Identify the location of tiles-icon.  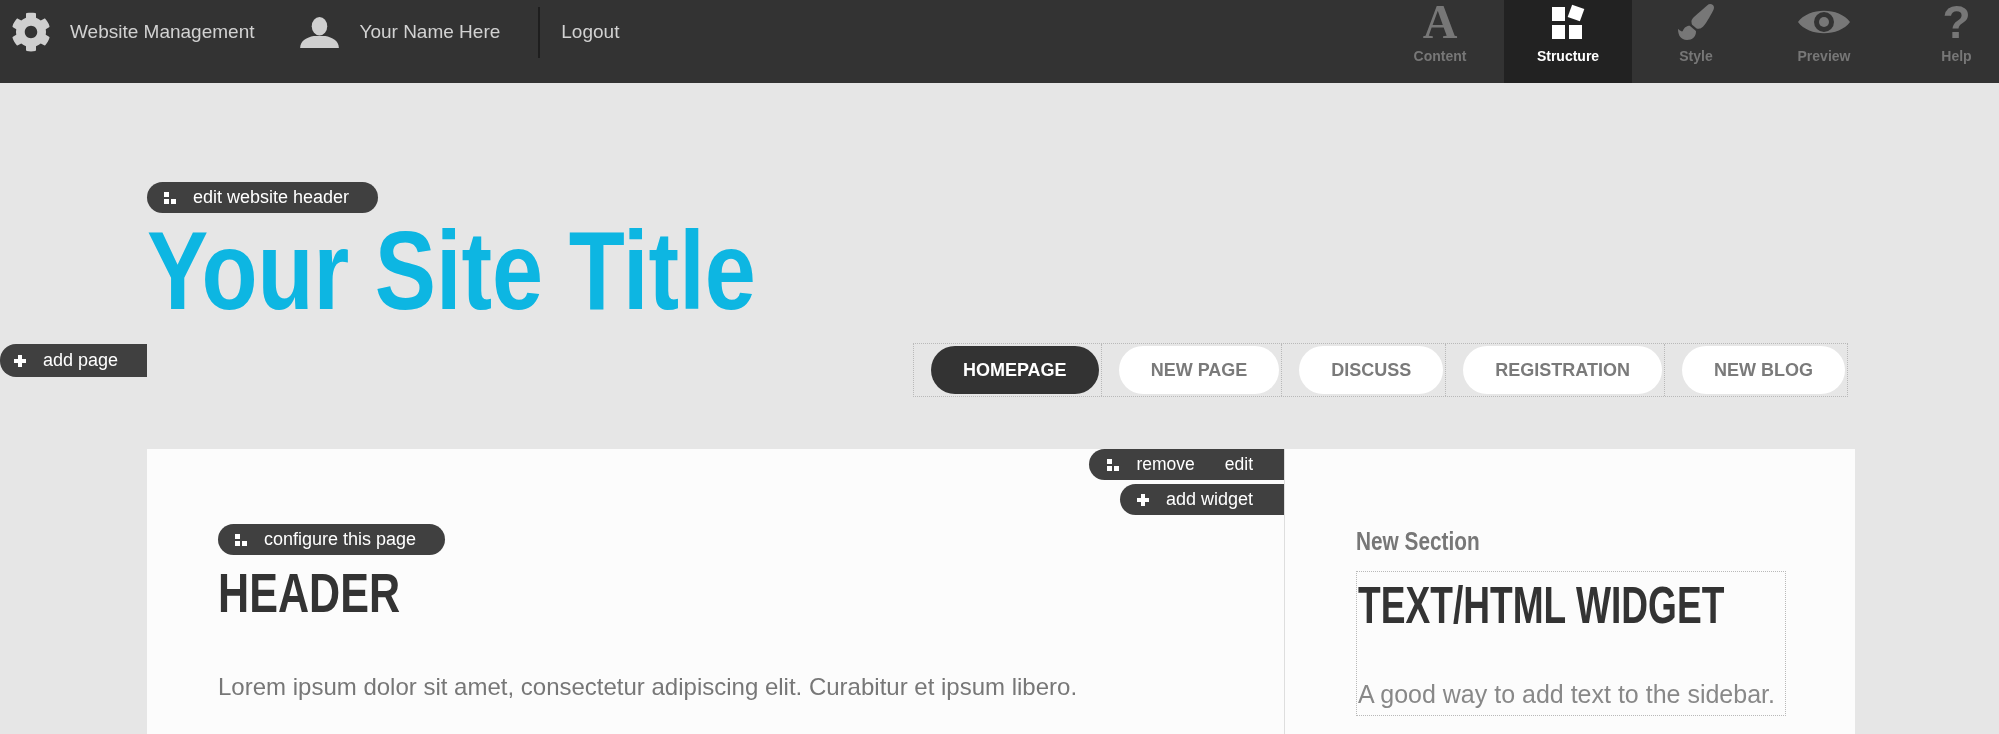
(1568, 22).